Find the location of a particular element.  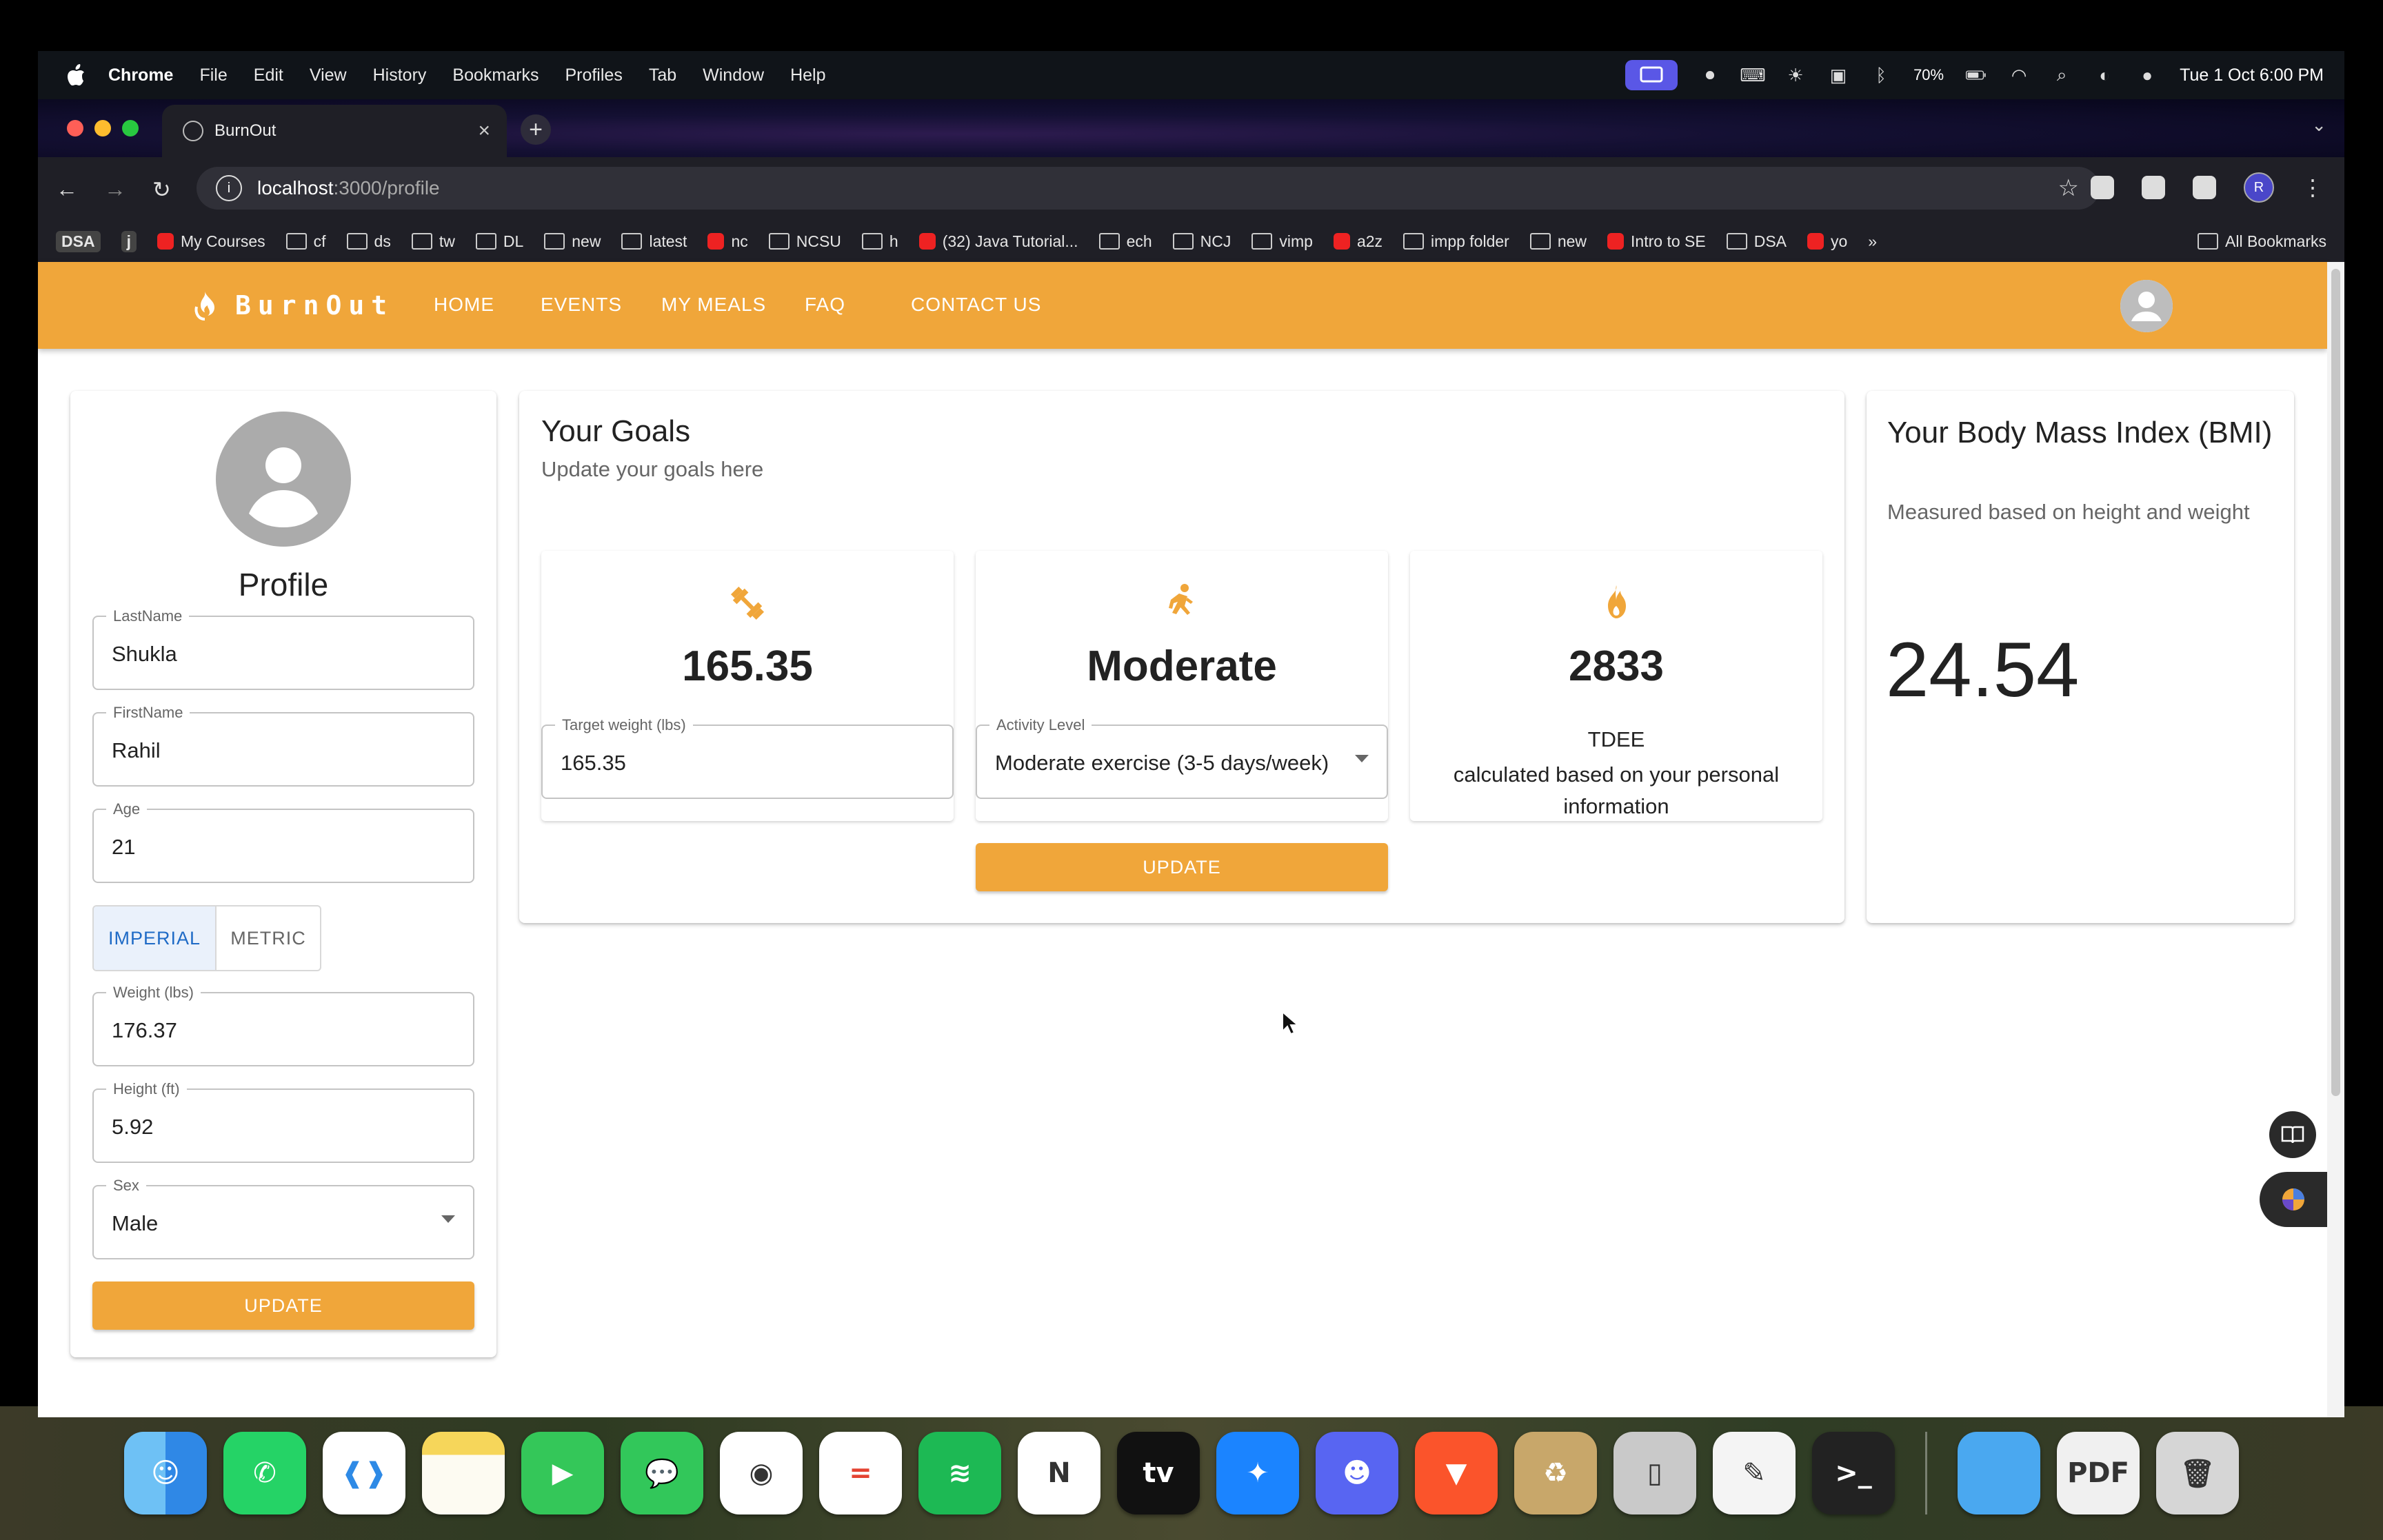

bookmark-item: NCJ is located at coordinates (1201, 242).